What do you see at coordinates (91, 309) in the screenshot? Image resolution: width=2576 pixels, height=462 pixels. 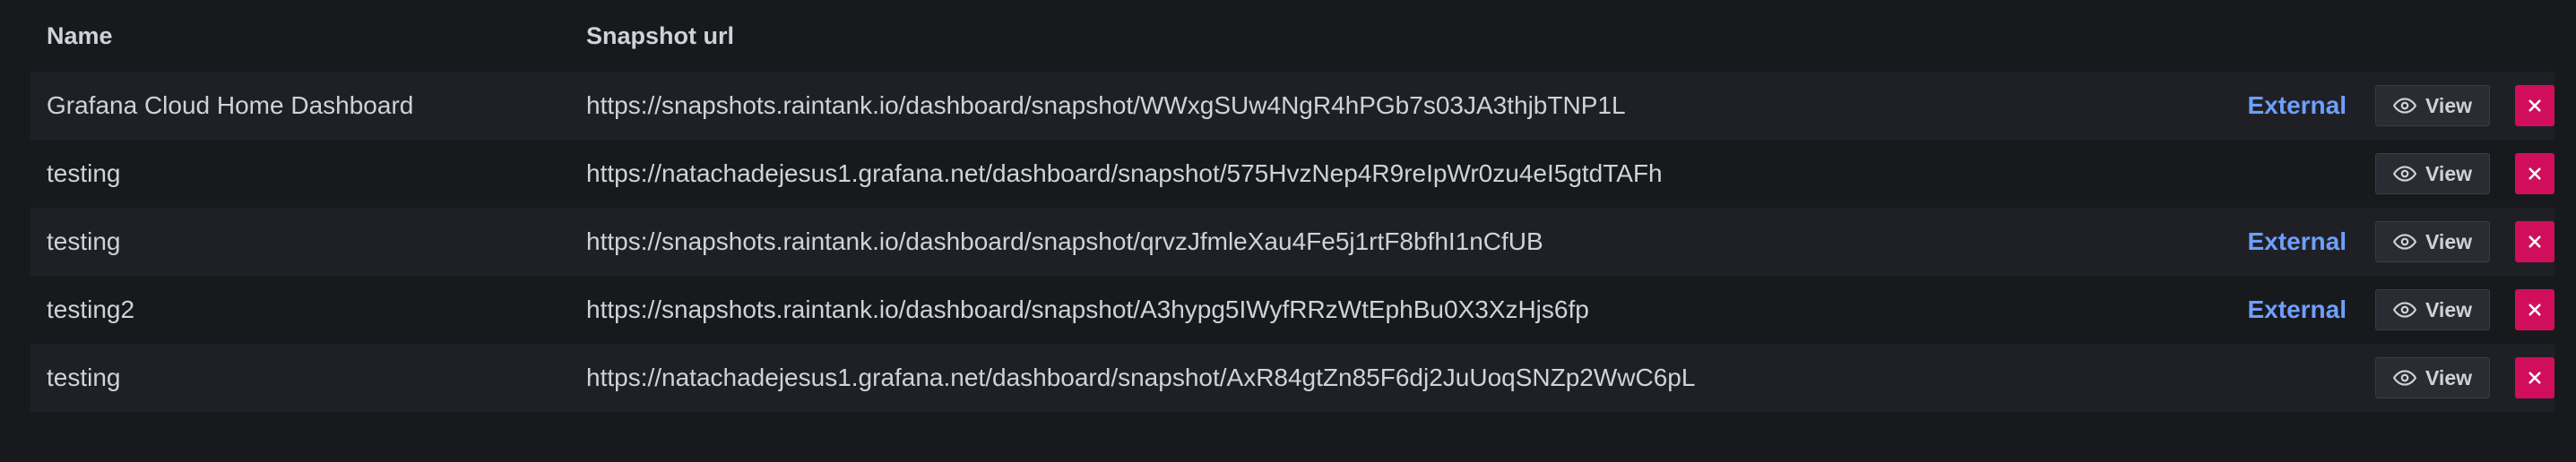 I see `snapshot-name: testing2` at bounding box center [91, 309].